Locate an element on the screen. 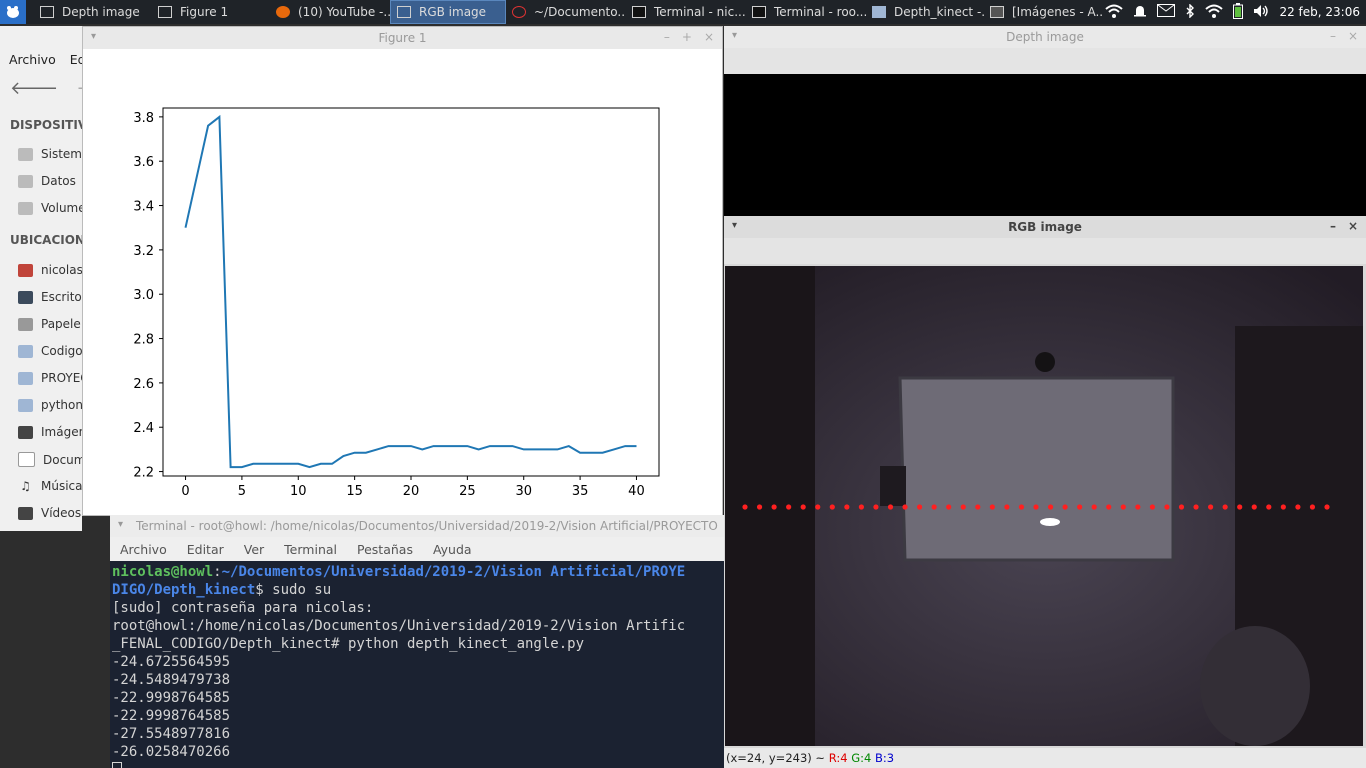 The width and height of the screenshot is (1366, 768). sidebar-item-videos: Vídeos is located at coordinates (49, 513).